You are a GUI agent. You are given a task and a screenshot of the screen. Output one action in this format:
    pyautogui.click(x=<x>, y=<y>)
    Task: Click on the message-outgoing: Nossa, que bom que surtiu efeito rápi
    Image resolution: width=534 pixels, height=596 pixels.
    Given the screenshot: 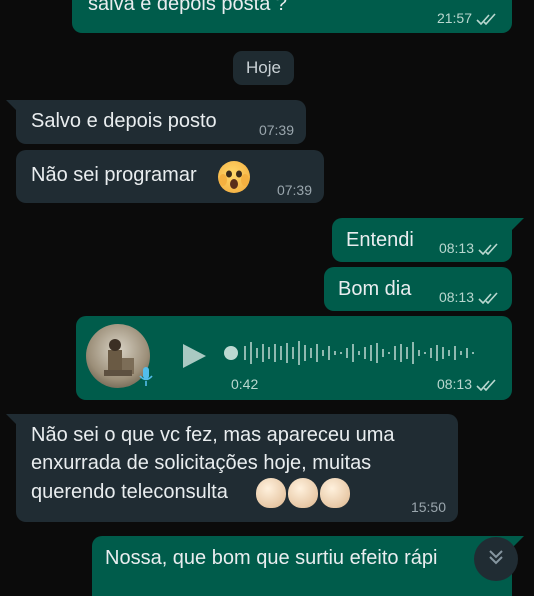 What is the action you would take?
    pyautogui.click(x=302, y=566)
    